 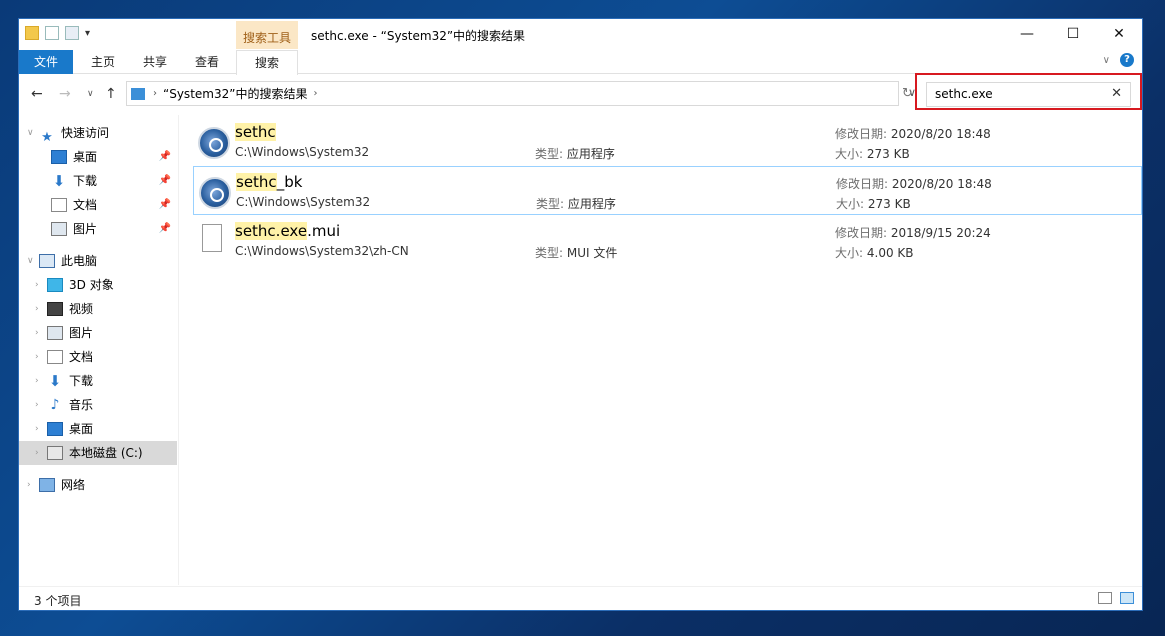 I want to click on address-bar: › “System32”中的搜索结果 › ∨, so click(x=521, y=93).